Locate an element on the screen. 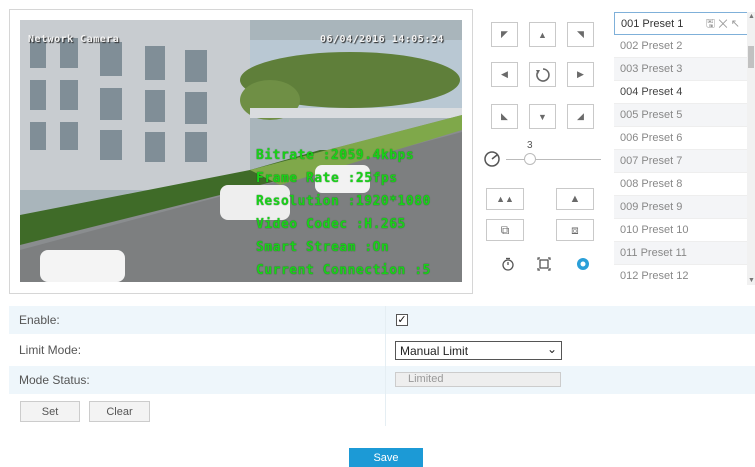  preset-label: 005 Preset 5 is located at coordinates (651, 115).